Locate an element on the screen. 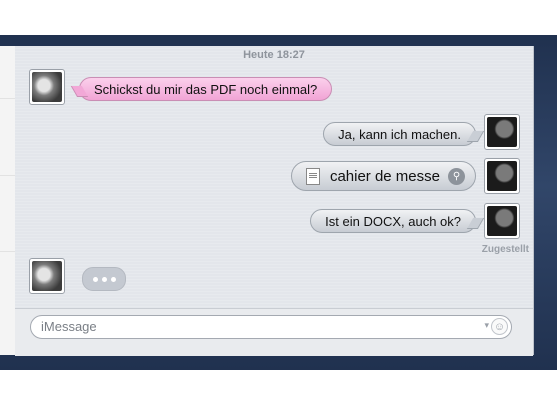 The height and width of the screenshot is (418, 557). typing-indicator is located at coordinates (104, 279).